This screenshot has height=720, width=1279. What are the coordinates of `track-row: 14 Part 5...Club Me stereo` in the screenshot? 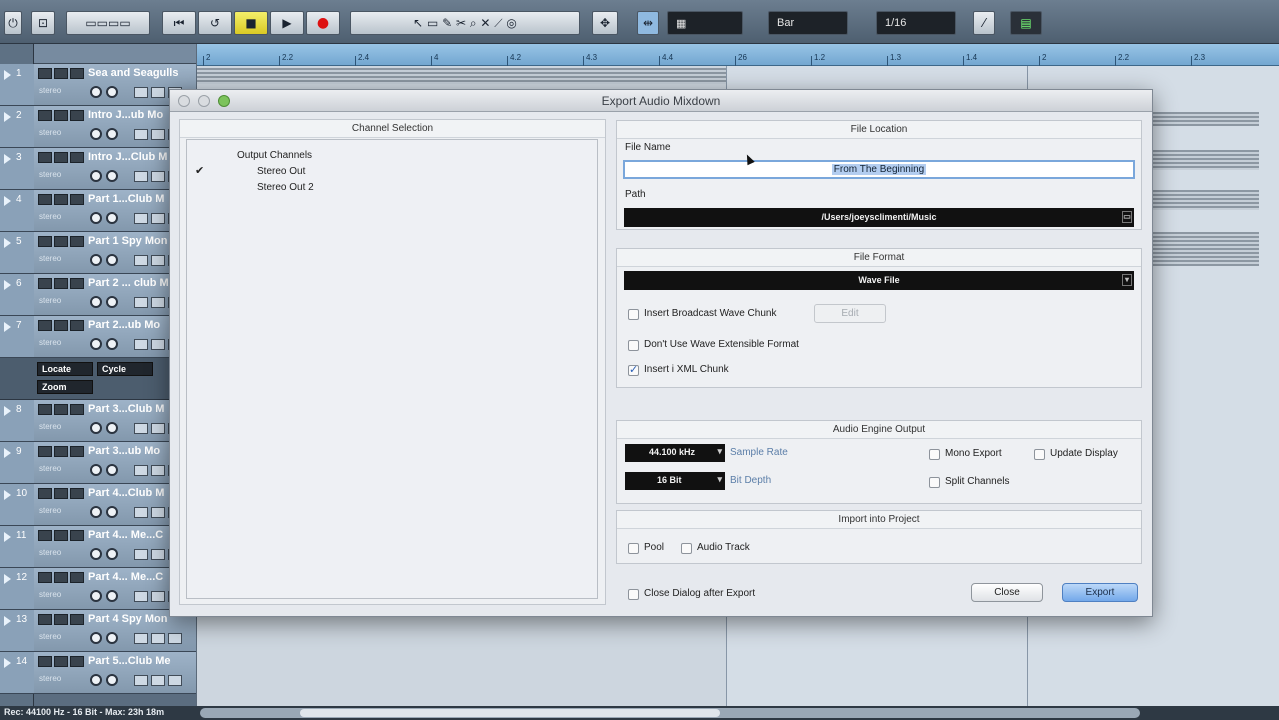 It's located at (98, 673).